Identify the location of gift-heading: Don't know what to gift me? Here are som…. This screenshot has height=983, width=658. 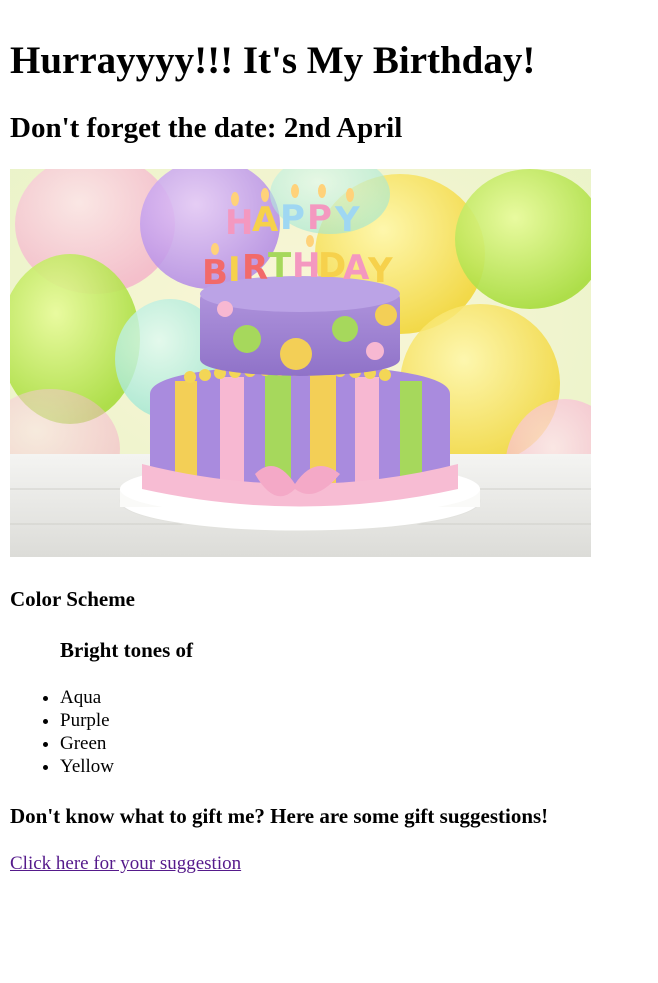
(279, 816).